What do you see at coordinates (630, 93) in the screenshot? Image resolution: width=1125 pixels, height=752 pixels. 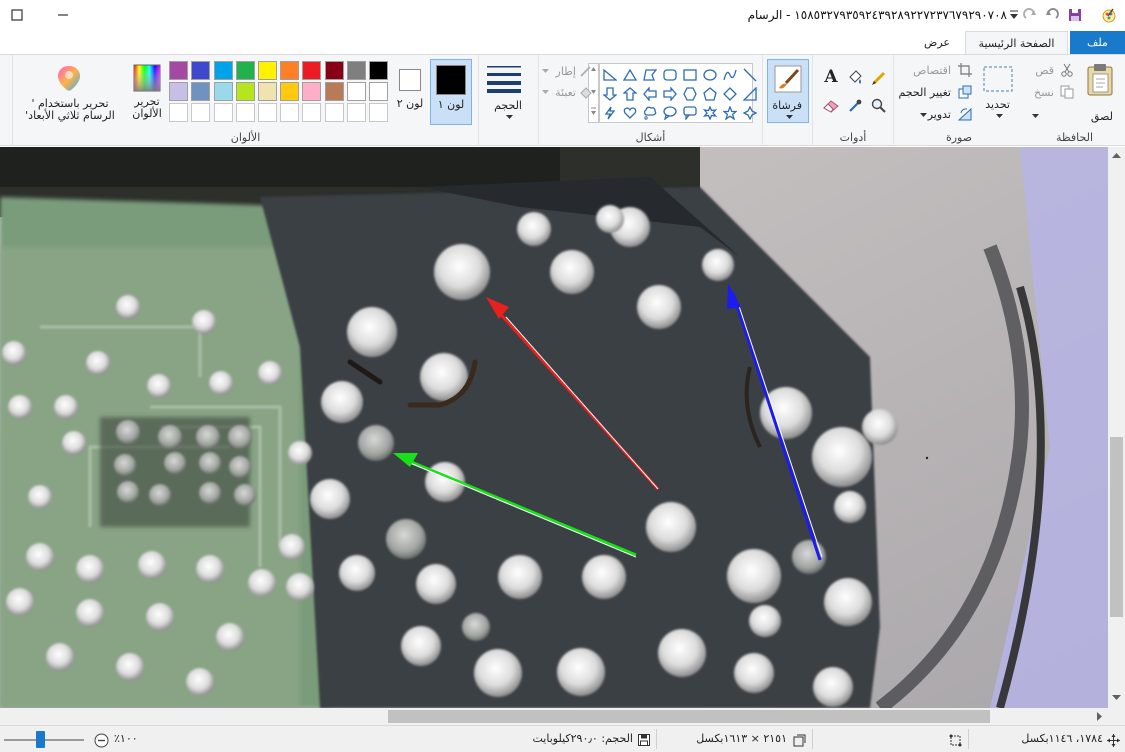 I see `up-arrow-shape-icon` at bounding box center [630, 93].